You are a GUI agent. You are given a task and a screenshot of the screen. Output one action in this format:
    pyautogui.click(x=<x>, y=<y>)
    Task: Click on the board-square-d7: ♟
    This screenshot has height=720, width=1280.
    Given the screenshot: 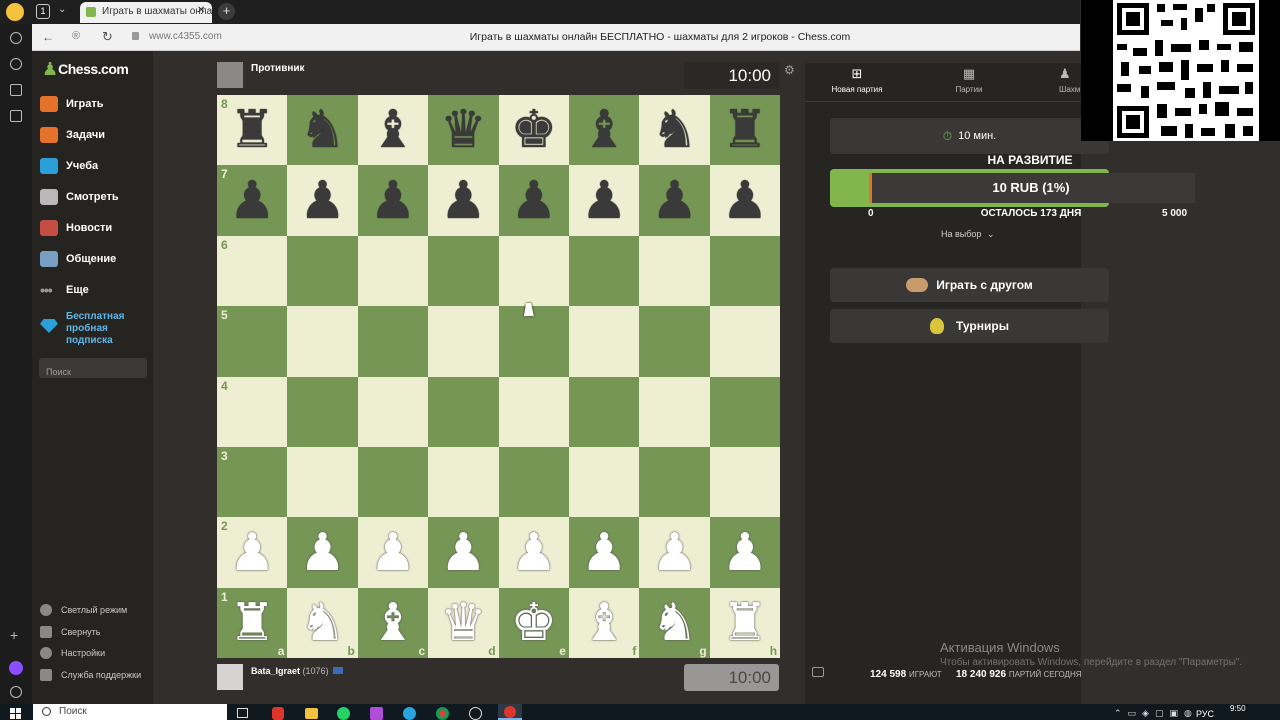 What is the action you would take?
    pyautogui.click(x=463, y=200)
    